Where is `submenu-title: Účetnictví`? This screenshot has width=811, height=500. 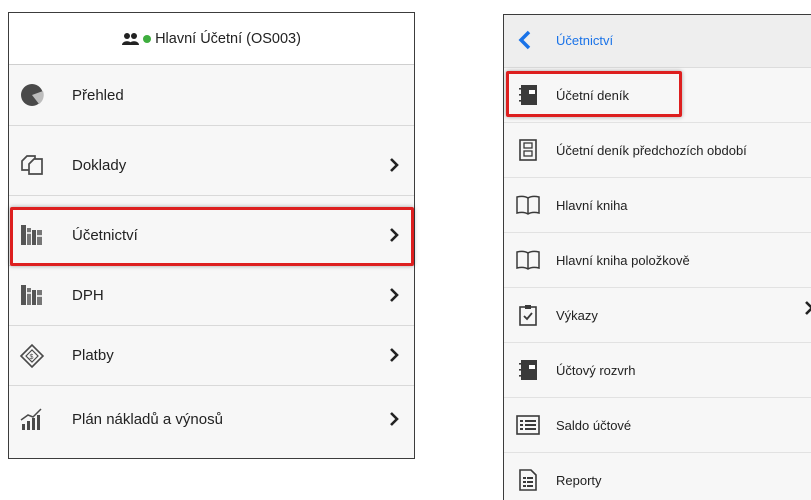
submenu-title: Účetnictví is located at coordinates (584, 40).